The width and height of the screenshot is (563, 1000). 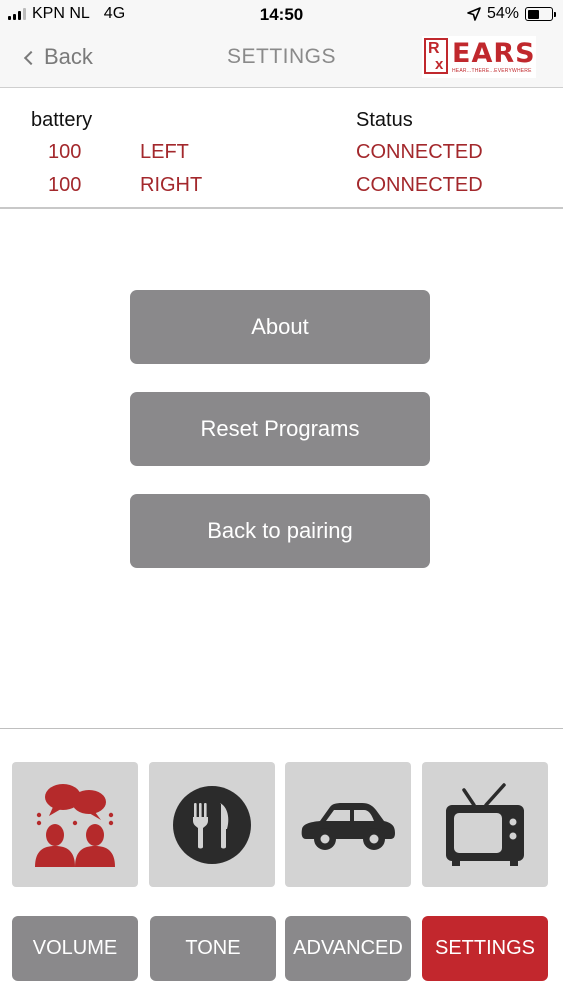 What do you see at coordinates (280, 429) in the screenshot?
I see `reset-programs-button: Reset Programs` at bounding box center [280, 429].